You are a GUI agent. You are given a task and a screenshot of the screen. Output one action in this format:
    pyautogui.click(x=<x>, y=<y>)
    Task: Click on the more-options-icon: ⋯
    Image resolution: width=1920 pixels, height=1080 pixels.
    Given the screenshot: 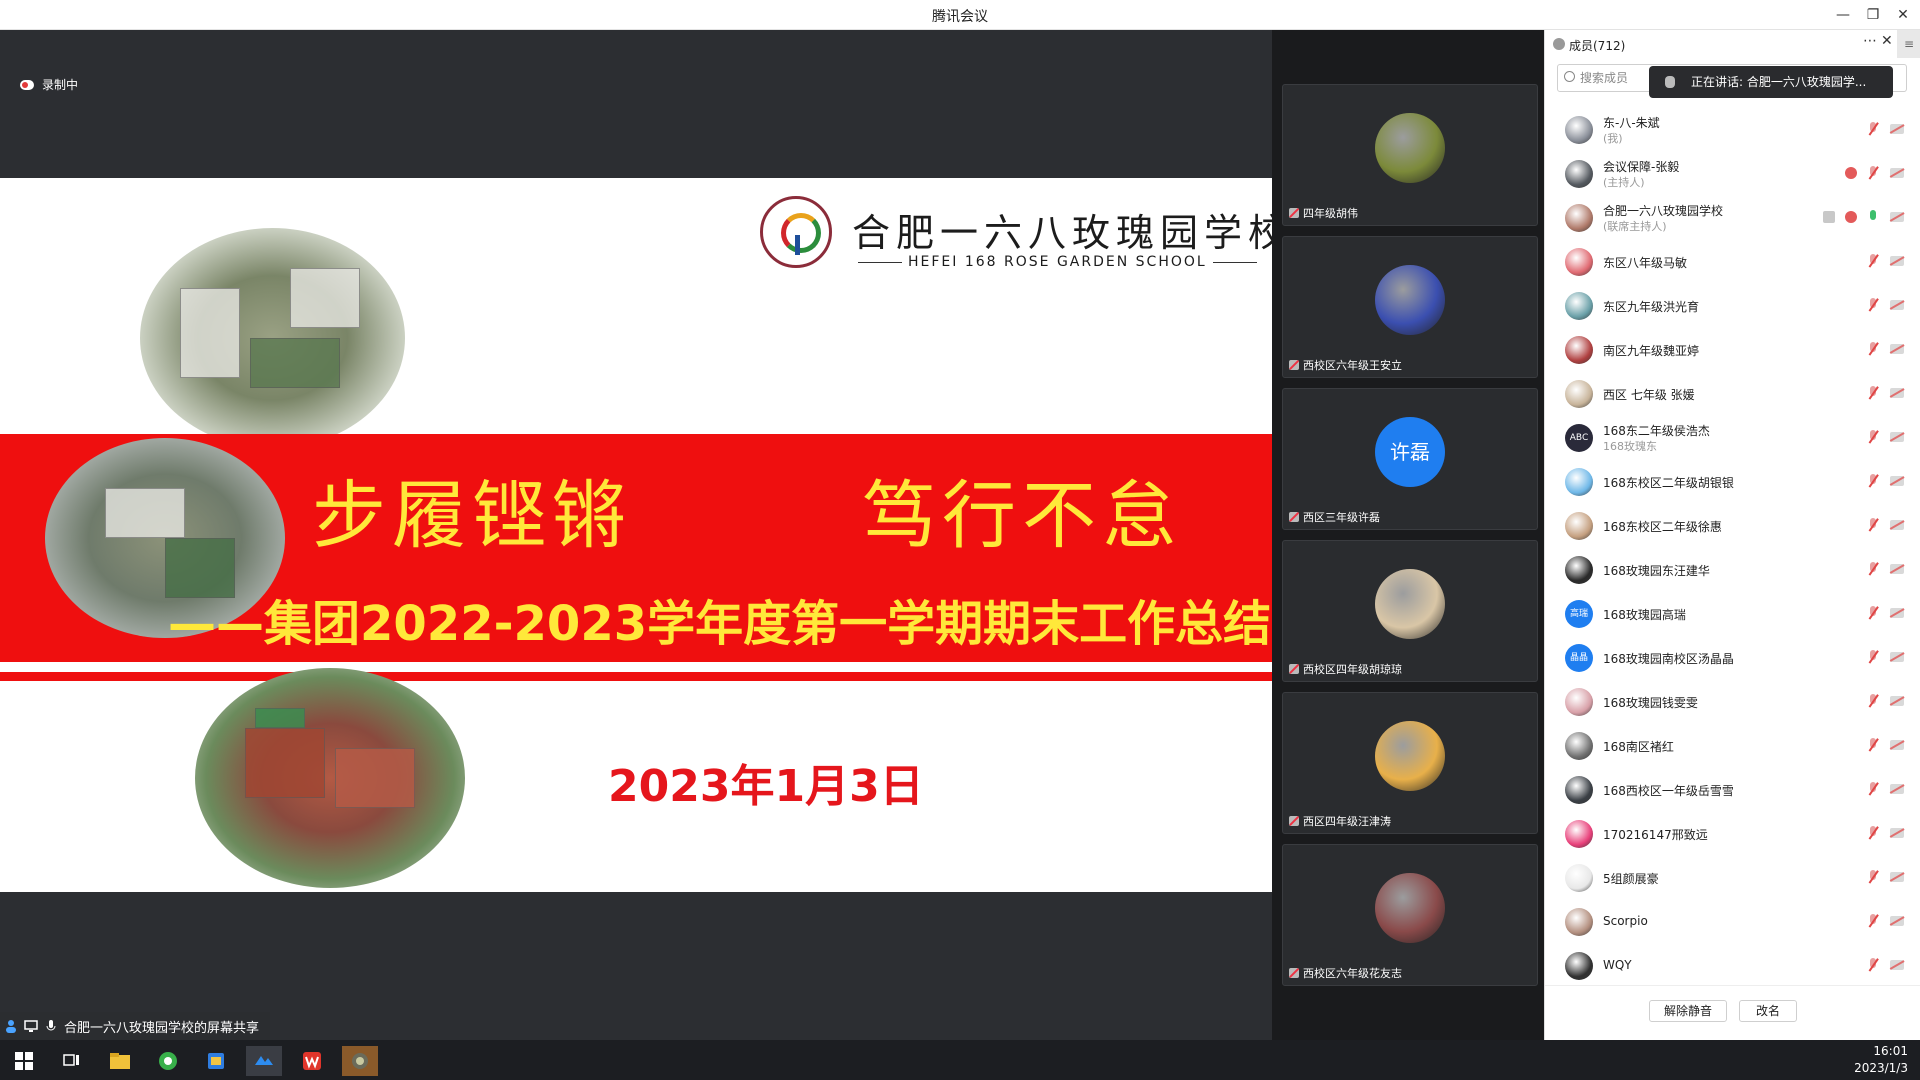 What is the action you would take?
    pyautogui.click(x=1870, y=41)
    